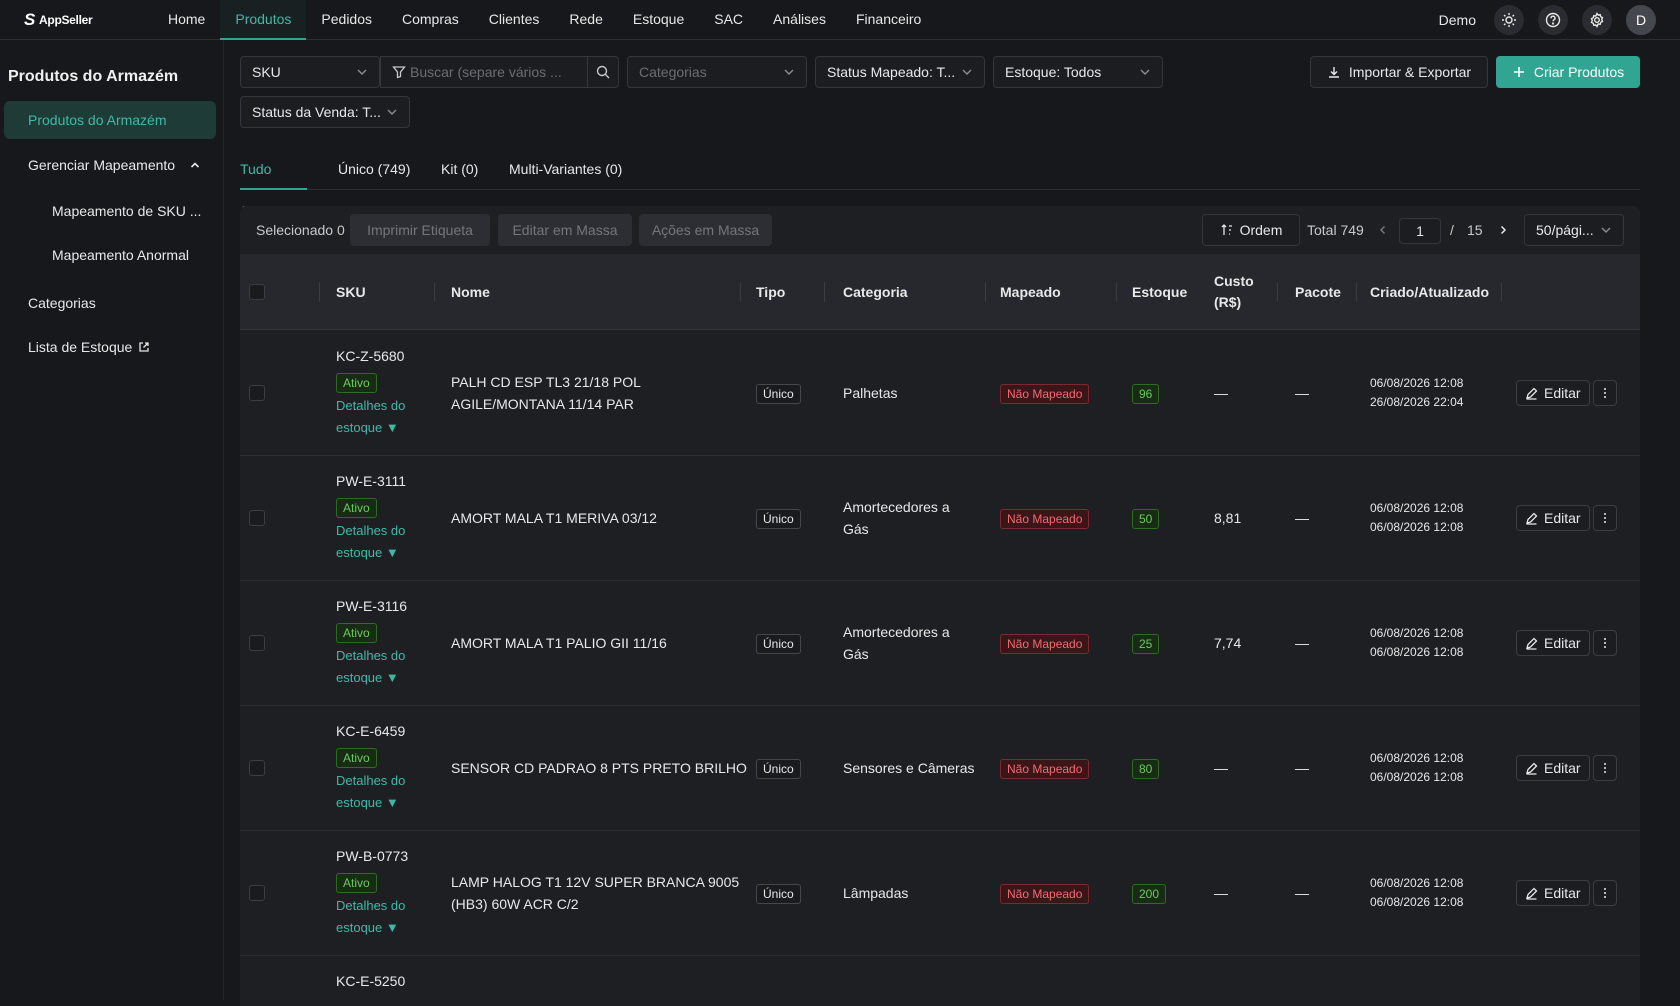 This screenshot has width=1680, height=1006. I want to click on bulk-edit-button: Editar em Massa, so click(565, 230).